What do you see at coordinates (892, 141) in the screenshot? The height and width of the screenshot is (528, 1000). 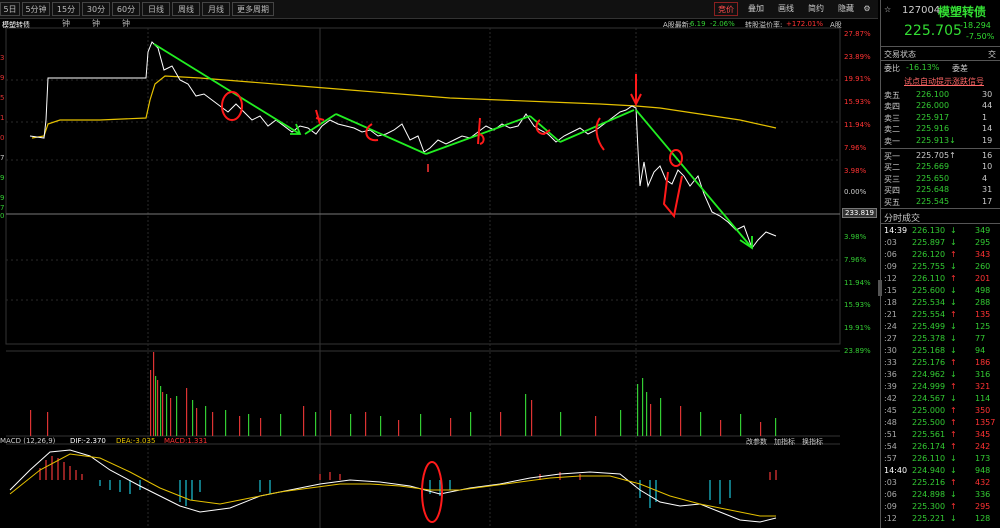 I see `ask-level-label: 卖一` at bounding box center [892, 141].